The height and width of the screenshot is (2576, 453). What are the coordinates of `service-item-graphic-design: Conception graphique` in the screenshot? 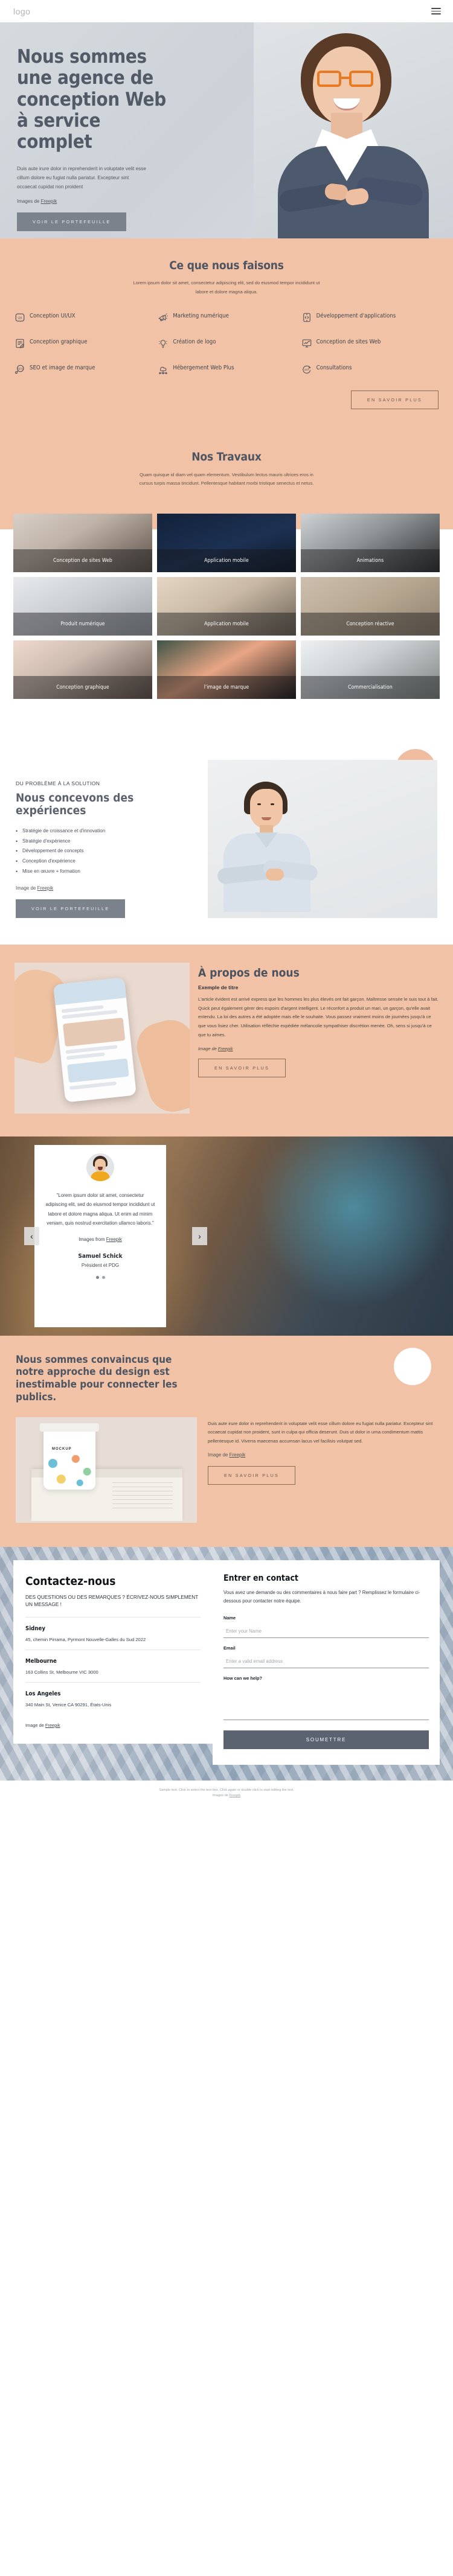 It's located at (83, 344).